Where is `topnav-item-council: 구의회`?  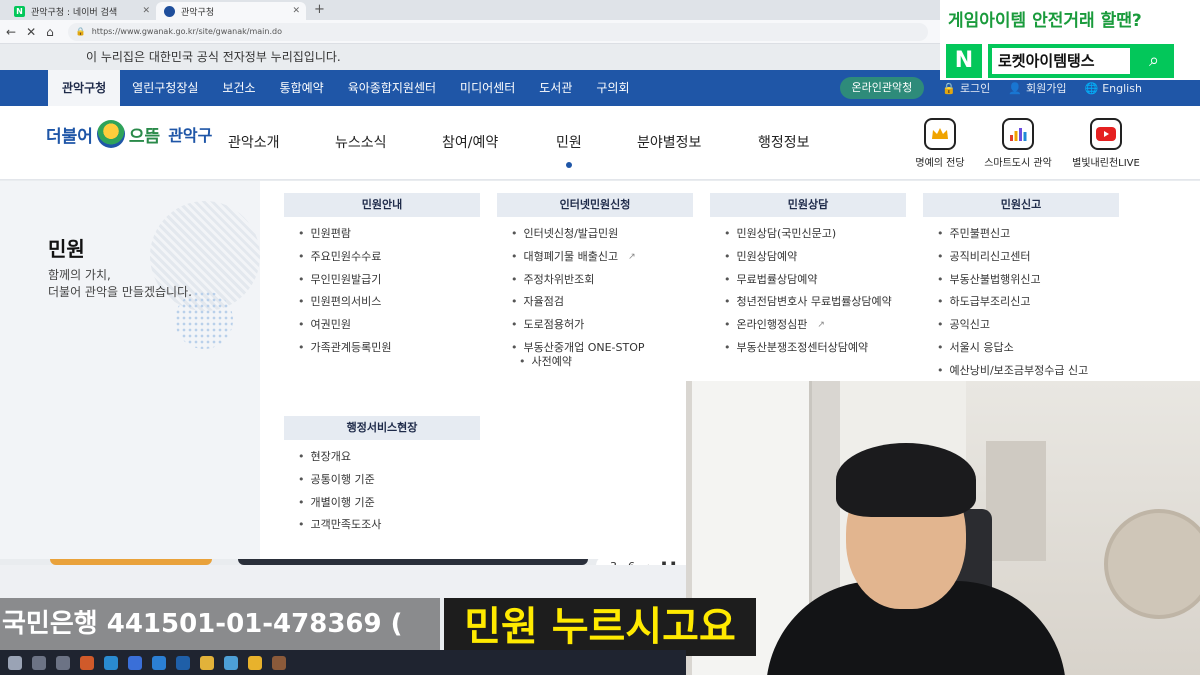
topnav-item-council: 구의회 is located at coordinates (612, 88).